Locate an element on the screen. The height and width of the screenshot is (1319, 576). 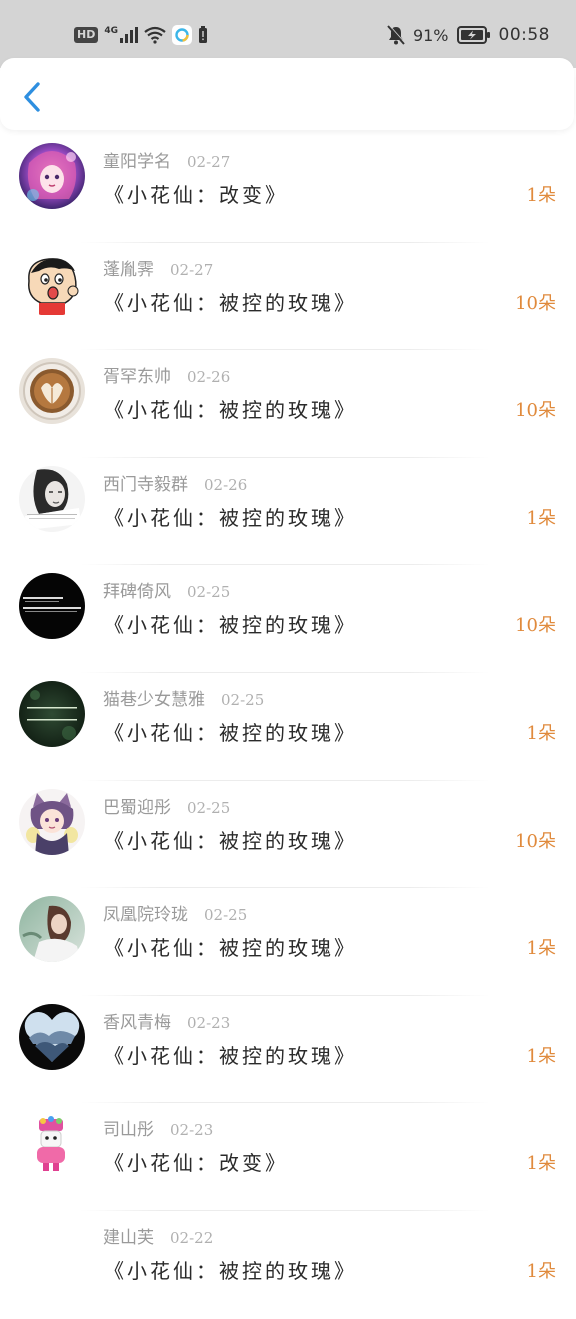
sender-name: 巴蜀迎彤 is located at coordinates (137, 807).